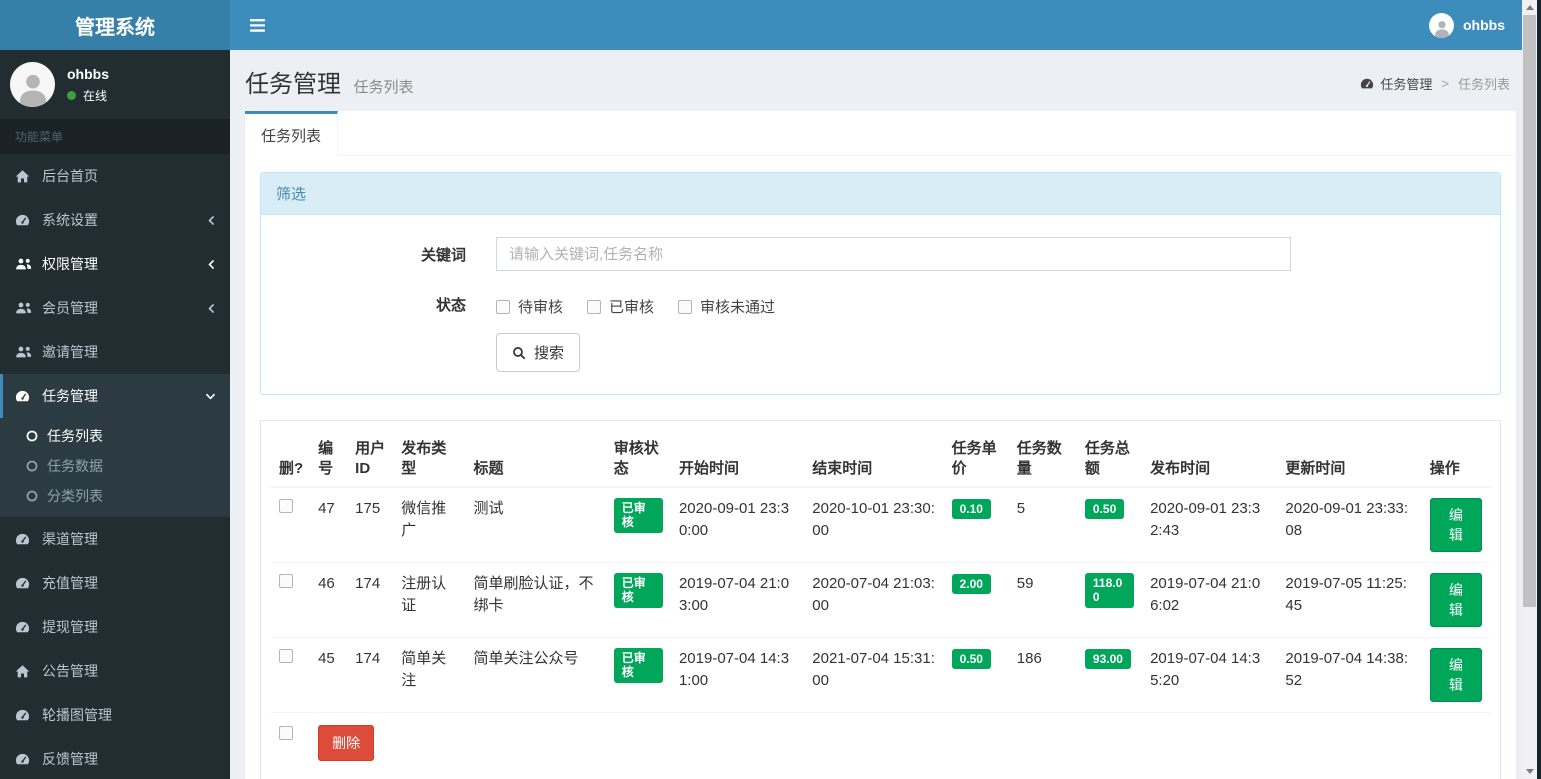 The width and height of the screenshot is (1541, 779). I want to click on browser-scrollbar, so click(1529, 389).